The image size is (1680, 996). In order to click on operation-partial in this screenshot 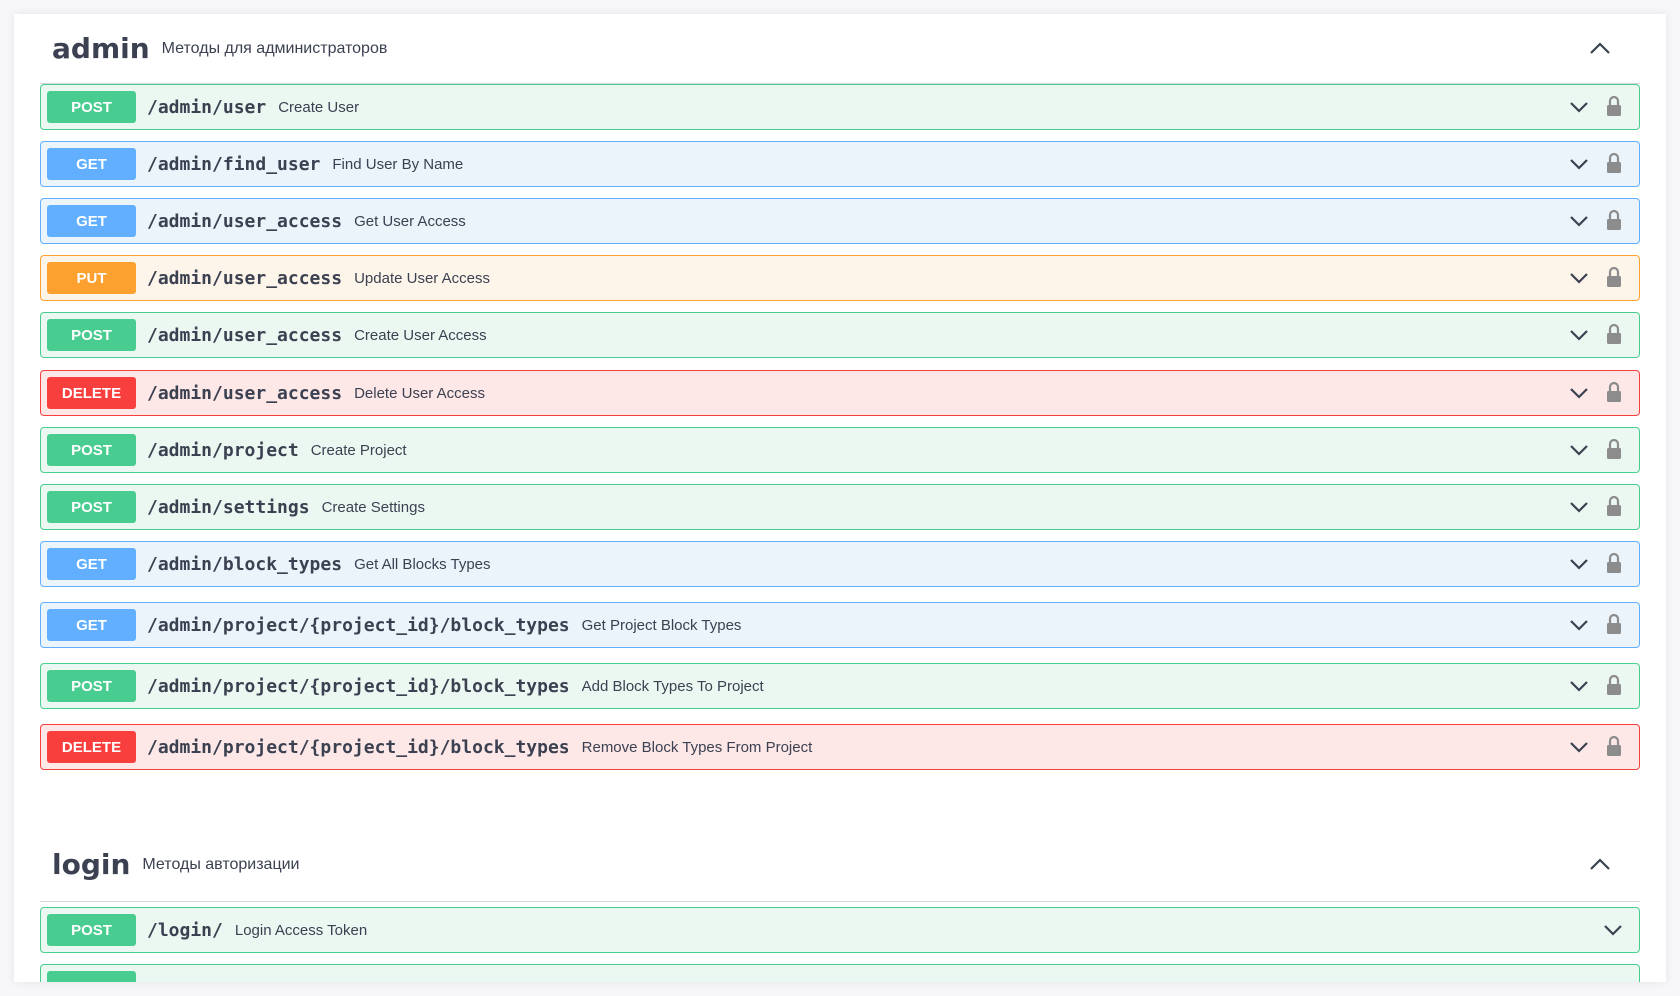, I will do `click(840, 973)`.